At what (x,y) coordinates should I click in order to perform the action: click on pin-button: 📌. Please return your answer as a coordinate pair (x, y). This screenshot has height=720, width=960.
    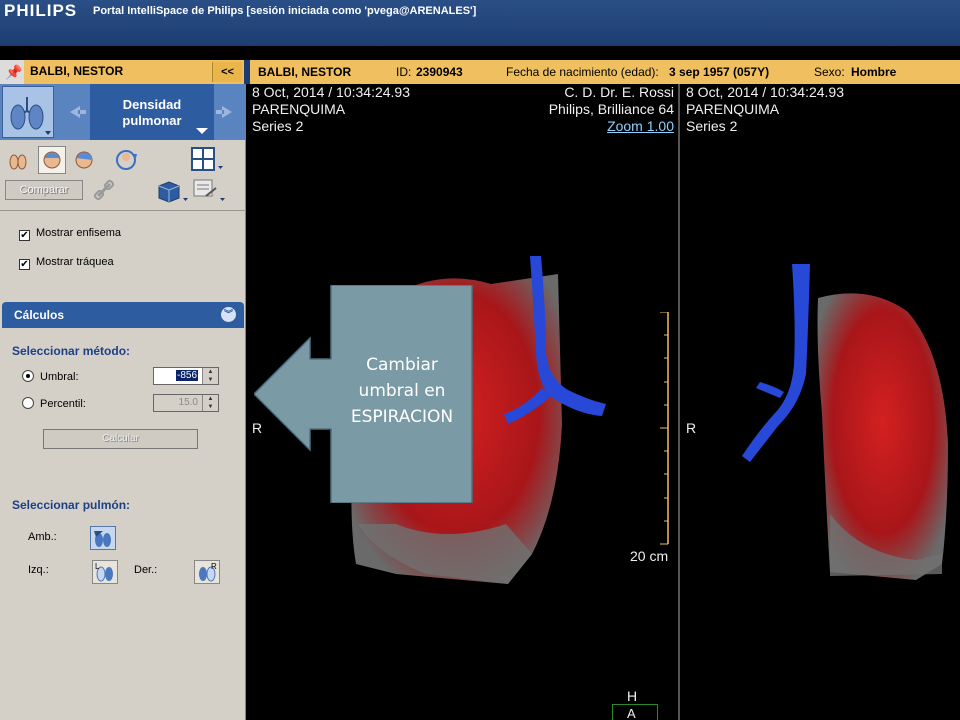
    Looking at the image, I should click on (12, 72).